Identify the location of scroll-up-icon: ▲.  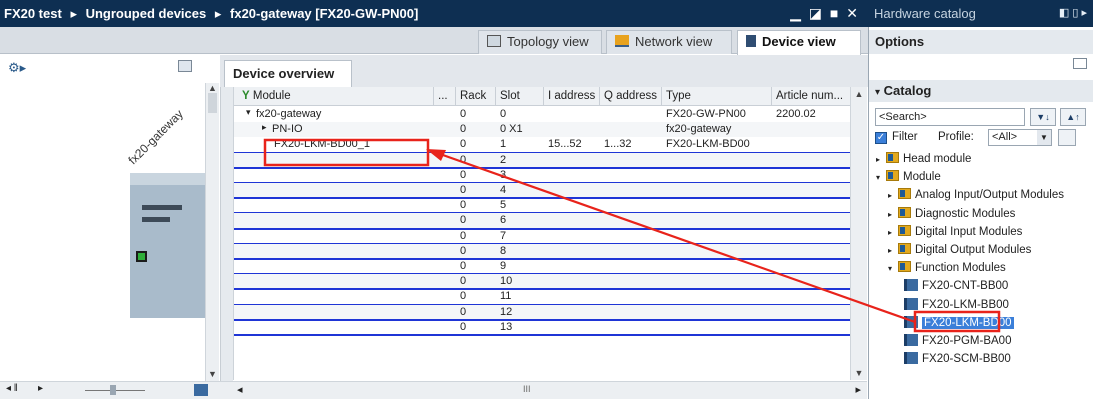
(859, 94).